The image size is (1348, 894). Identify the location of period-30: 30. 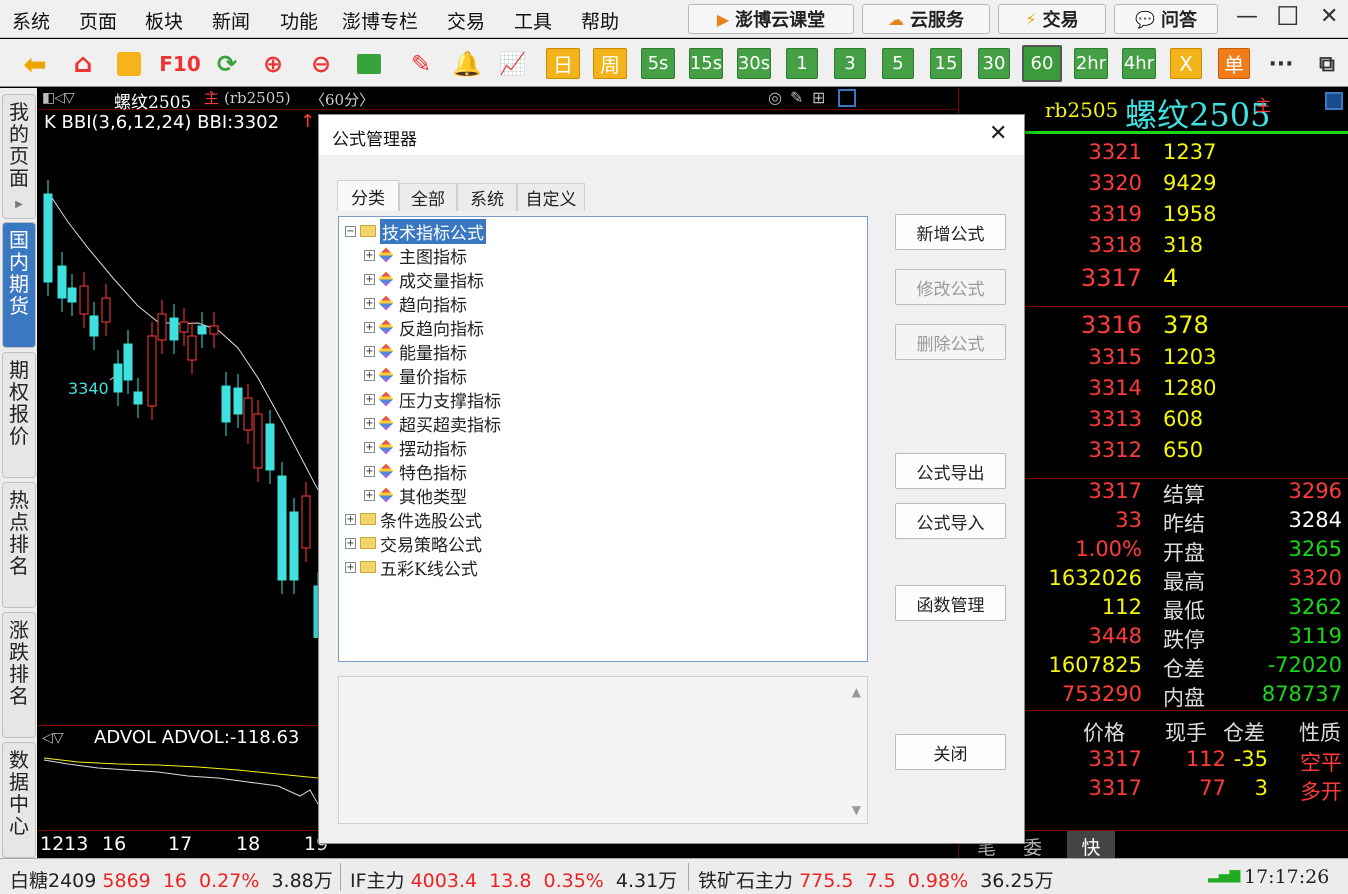
(994, 63).